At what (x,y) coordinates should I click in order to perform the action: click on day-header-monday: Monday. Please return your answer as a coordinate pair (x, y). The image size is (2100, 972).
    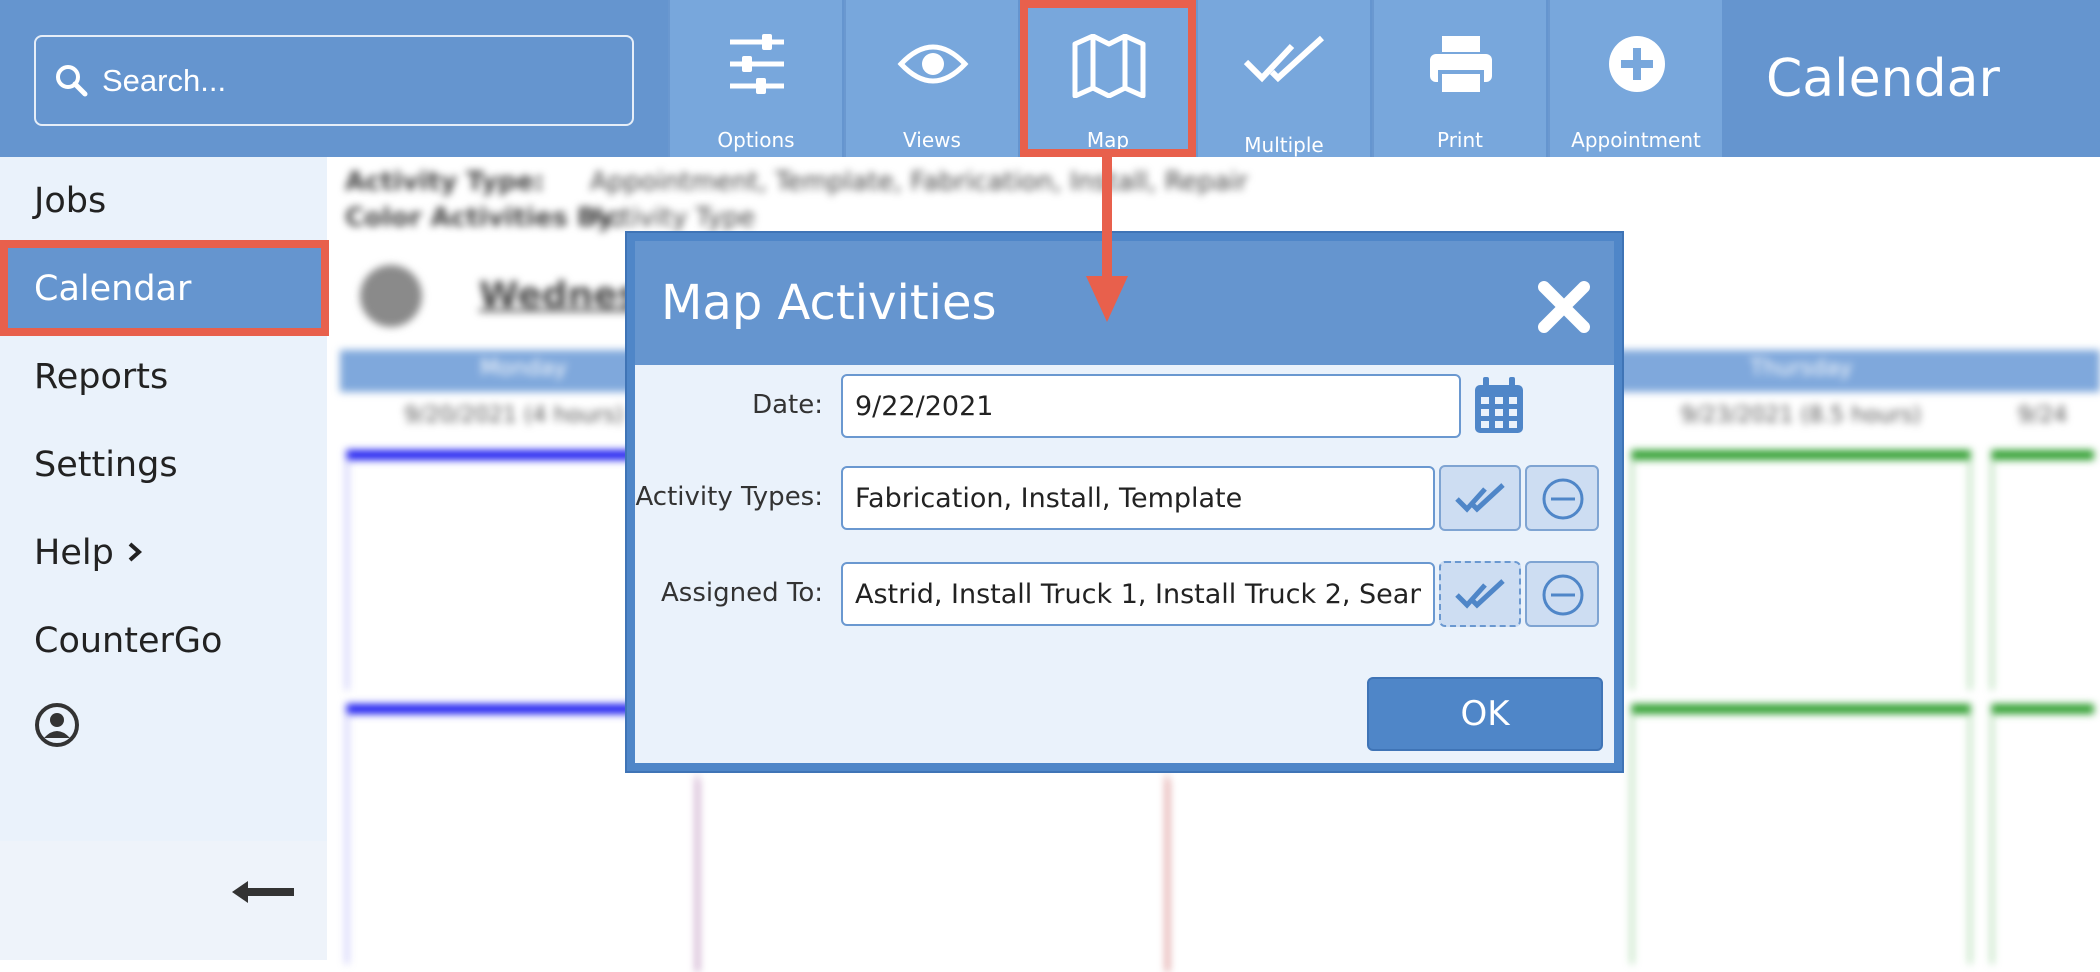
    Looking at the image, I should click on (523, 368).